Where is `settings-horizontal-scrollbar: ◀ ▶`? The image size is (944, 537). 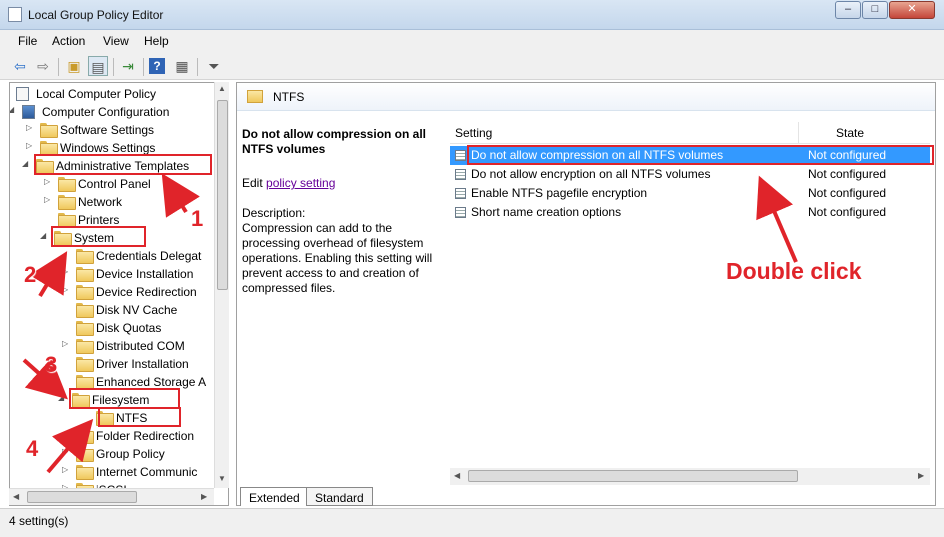 settings-horizontal-scrollbar: ◀ ▶ is located at coordinates (690, 476).